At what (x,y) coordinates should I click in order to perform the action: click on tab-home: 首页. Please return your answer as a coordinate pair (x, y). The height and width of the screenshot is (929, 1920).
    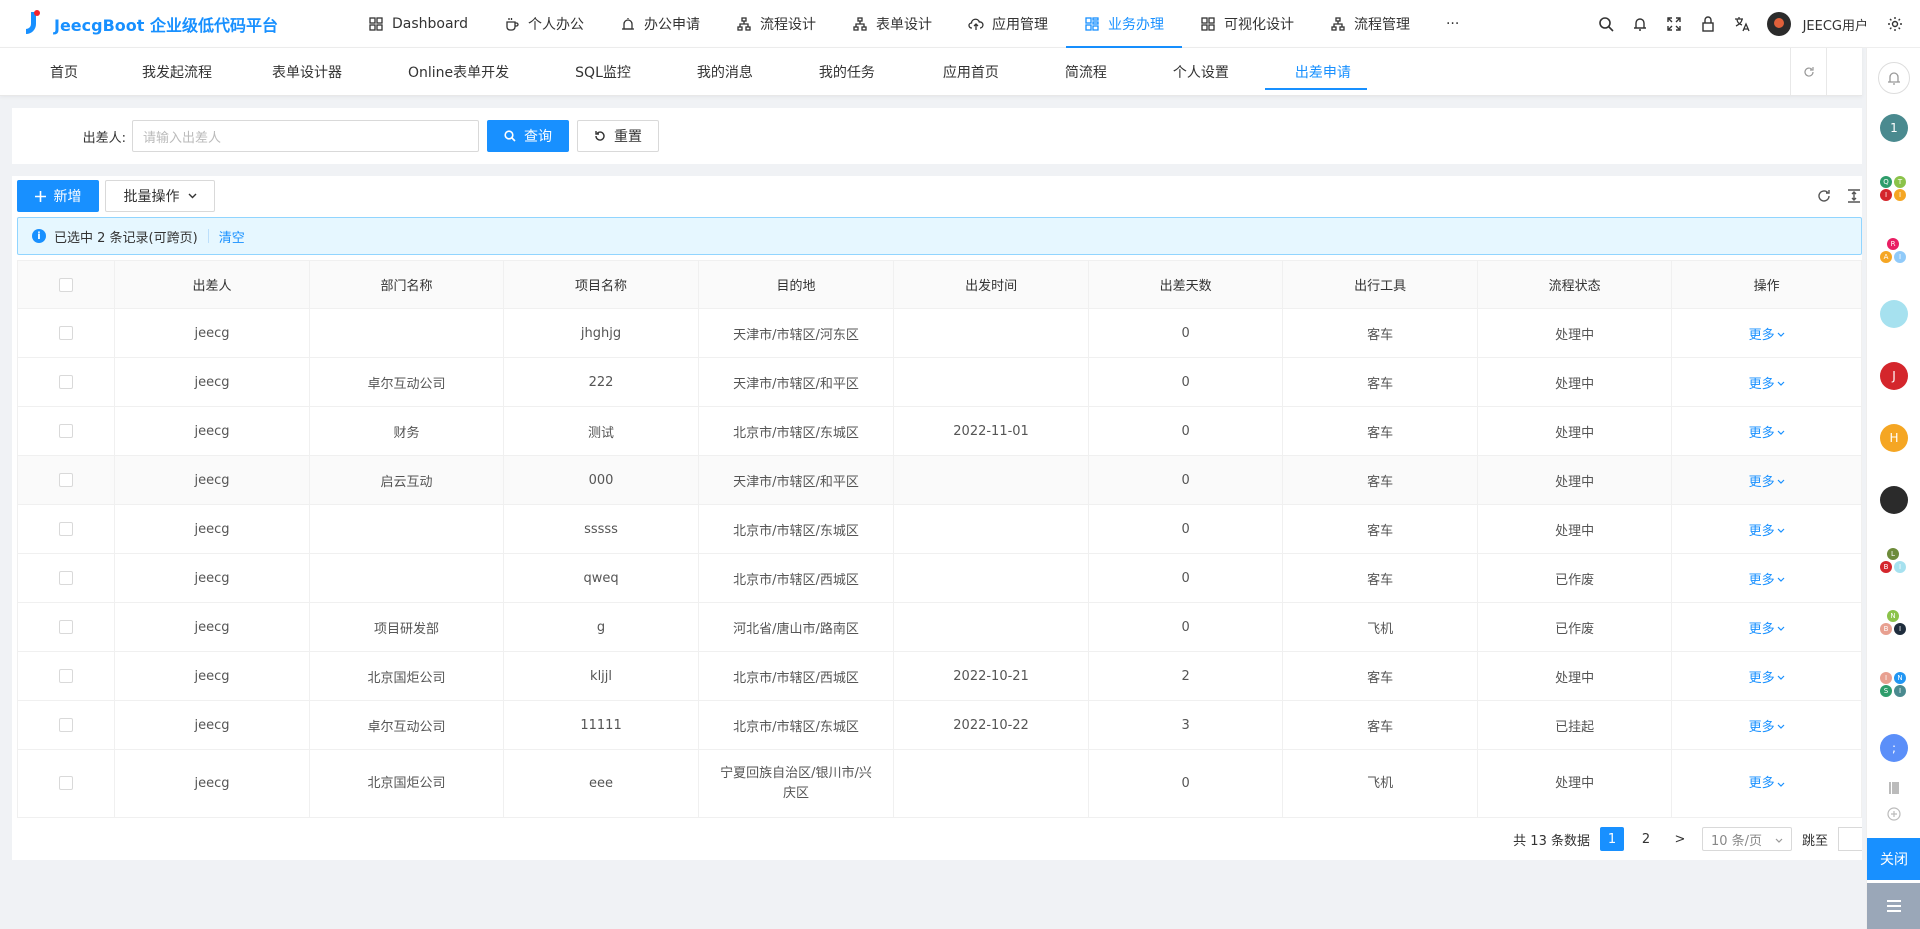
    Looking at the image, I should click on (52, 72).